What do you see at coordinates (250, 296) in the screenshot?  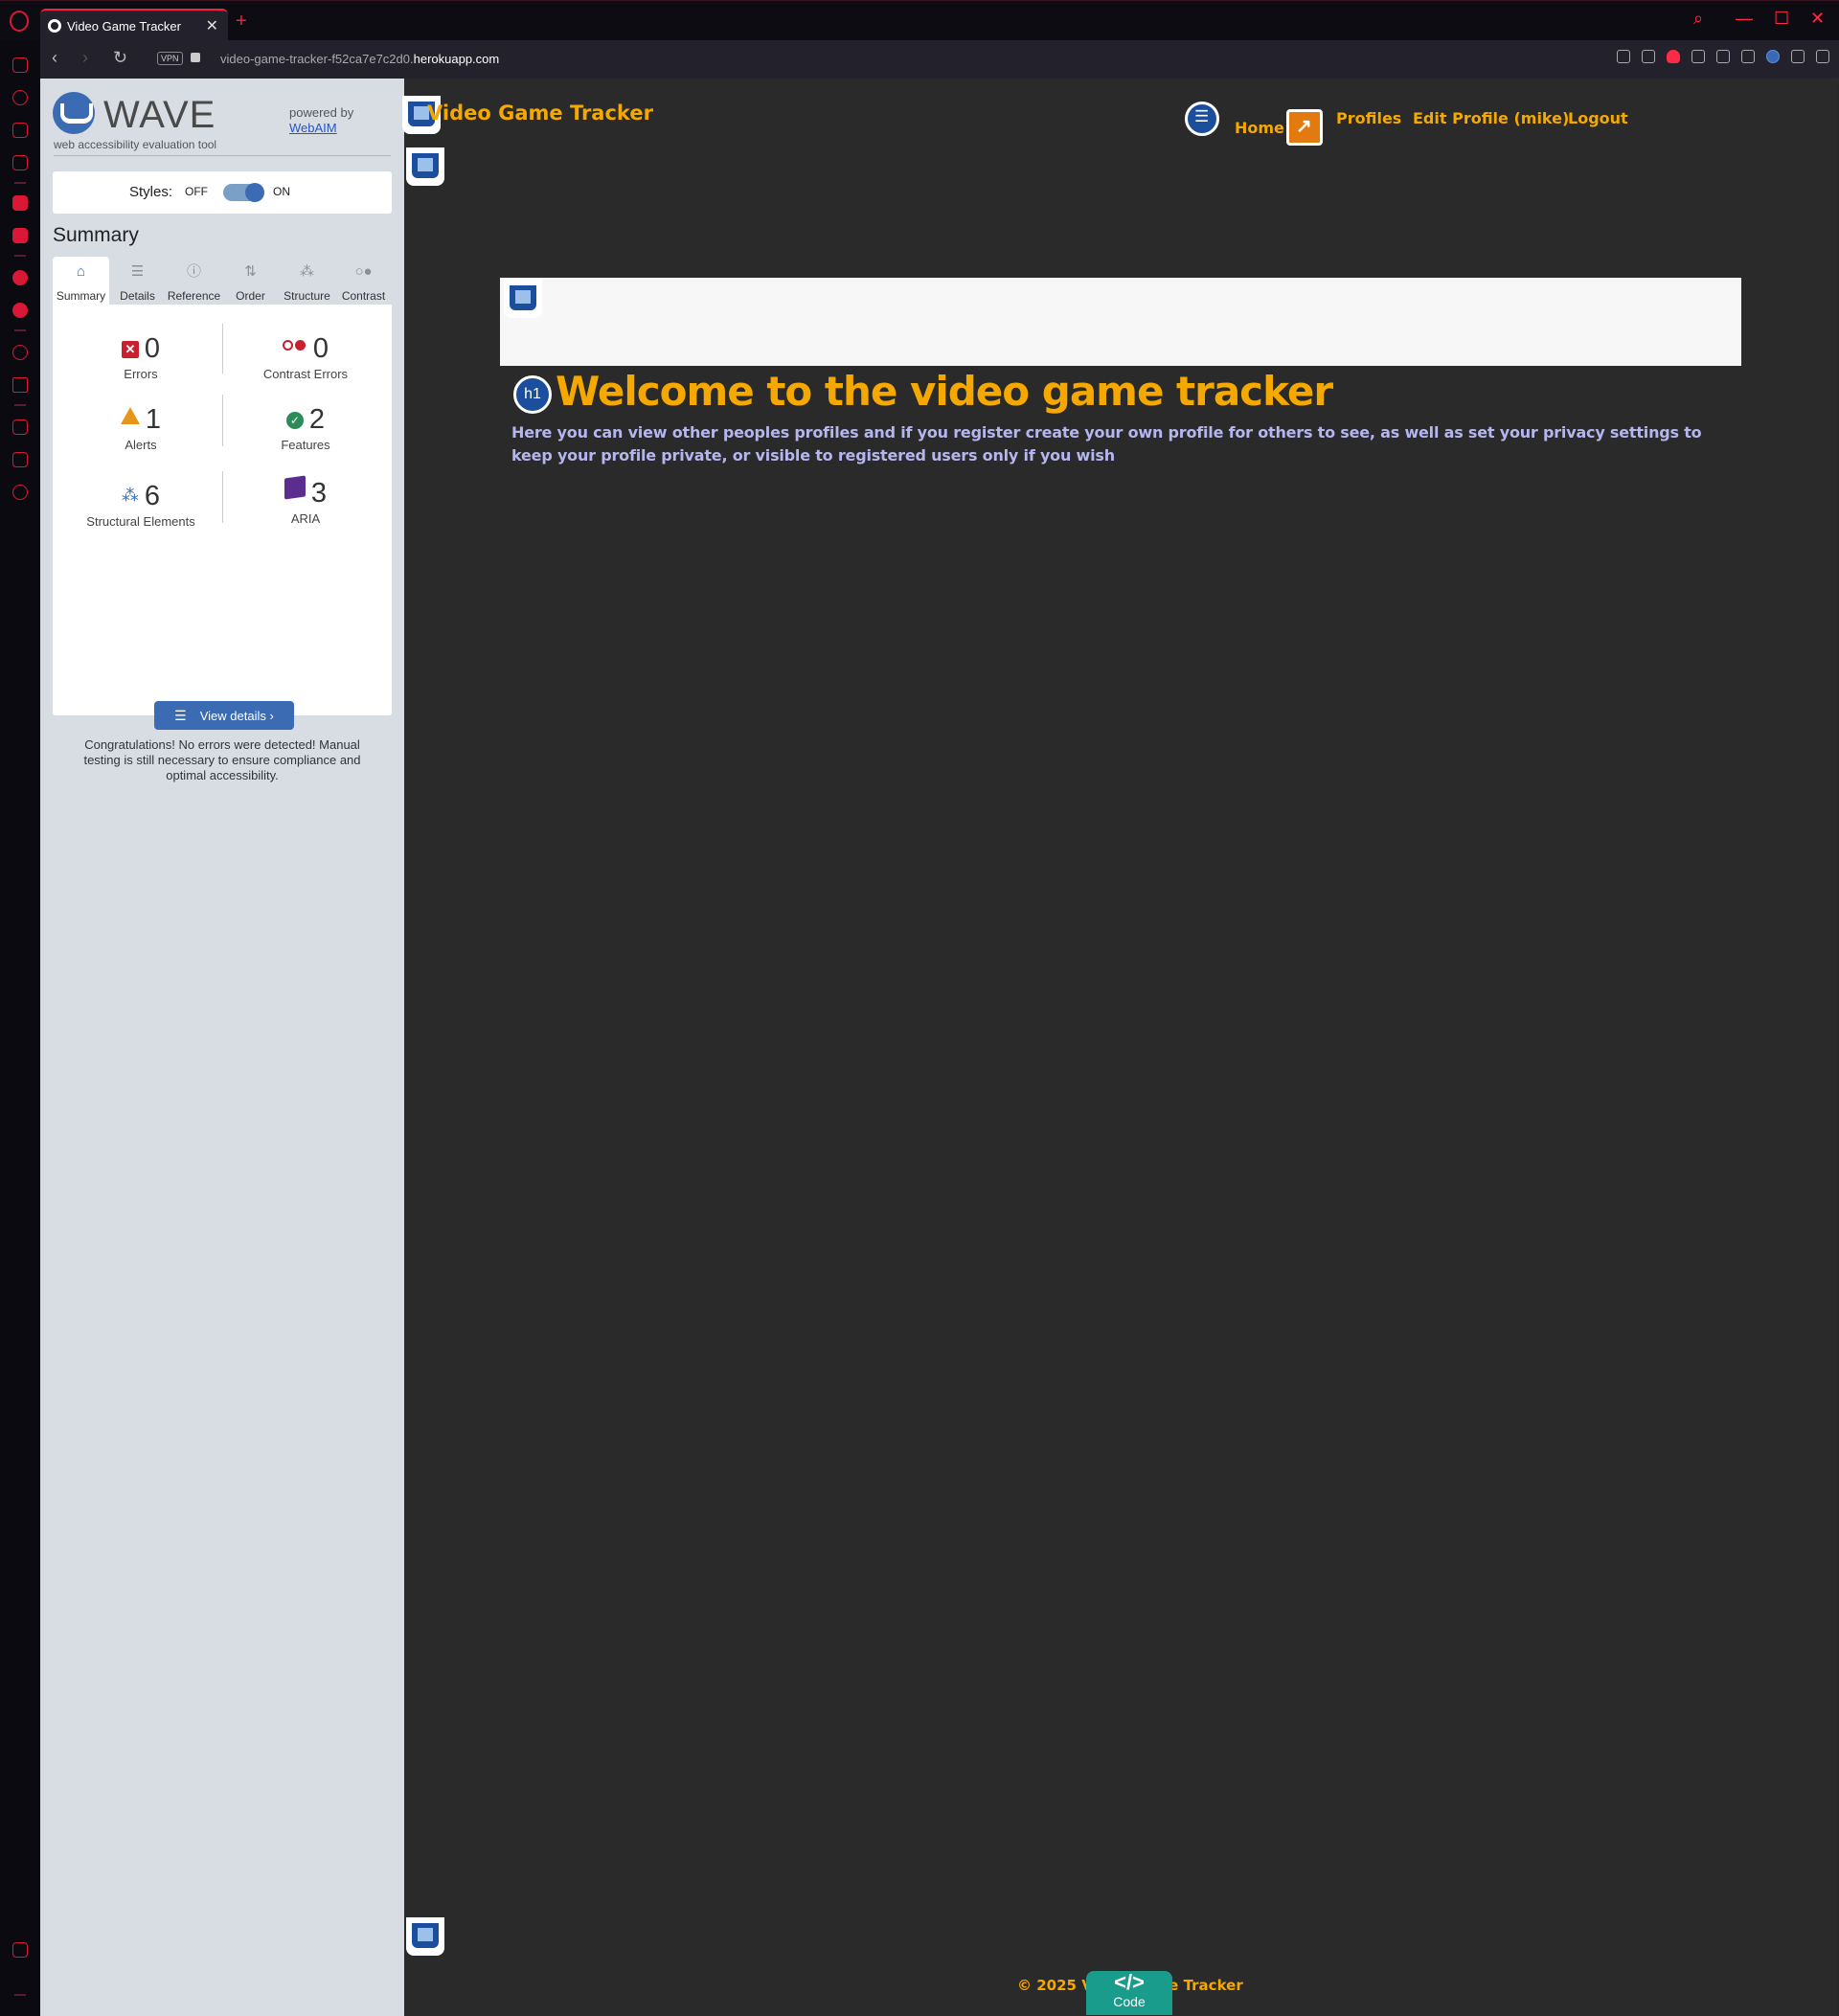 I see `tab-label: Order` at bounding box center [250, 296].